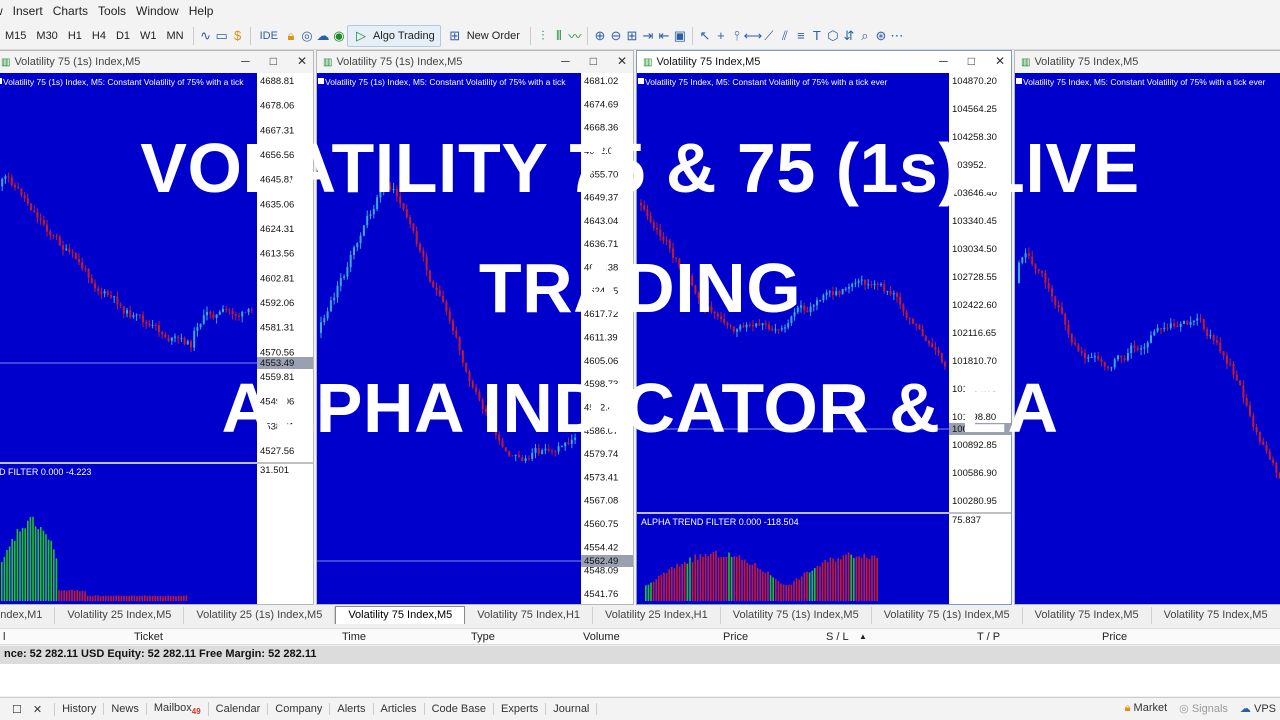 Image resolution: width=1280 pixels, height=720 pixels. Describe the element at coordinates (785, 36) in the screenshot. I see `channel-icon: ⫽` at that location.